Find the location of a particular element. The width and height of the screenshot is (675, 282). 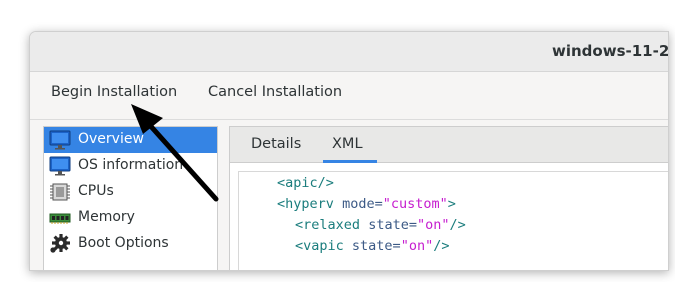

sidebar-item-memory: Memory is located at coordinates (130, 218).